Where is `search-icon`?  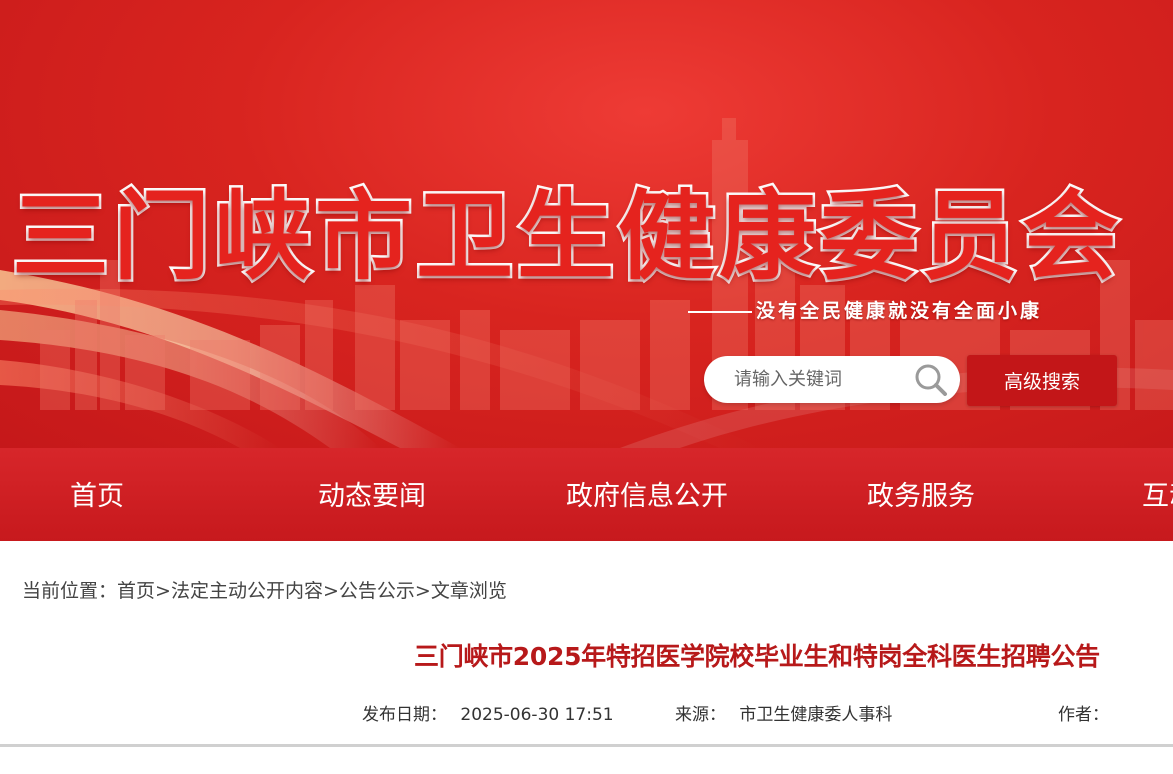
search-icon is located at coordinates (931, 380).